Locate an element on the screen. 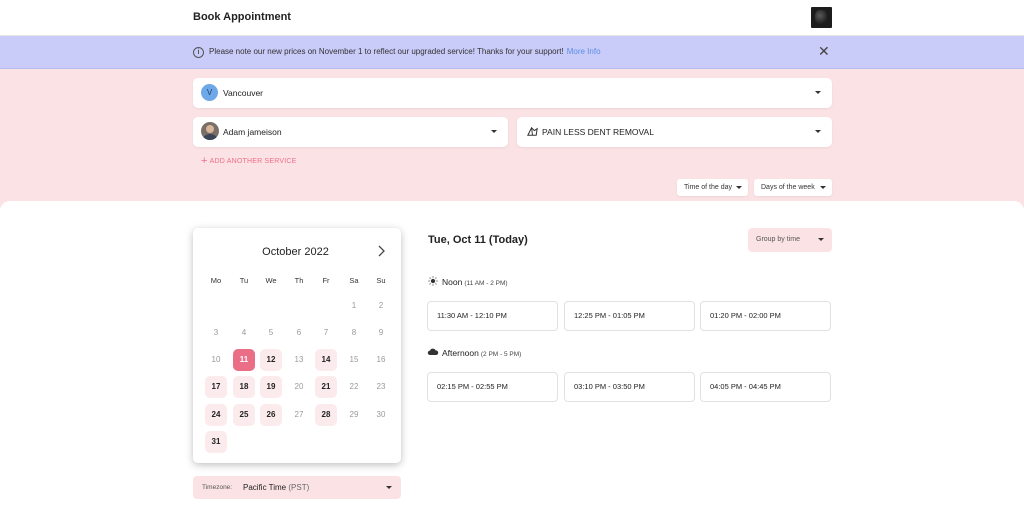  service-select: PAIN LESS DENT REMOVAL is located at coordinates (674, 132).